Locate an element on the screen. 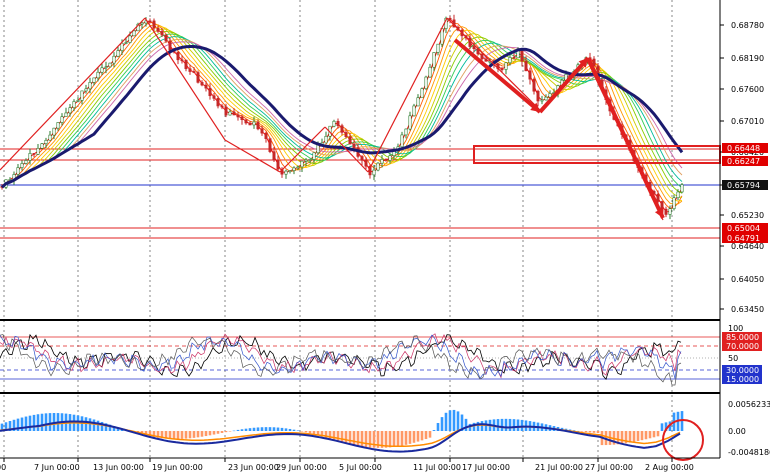  macd-axis-label: 0.0056233 is located at coordinates (749, 404).